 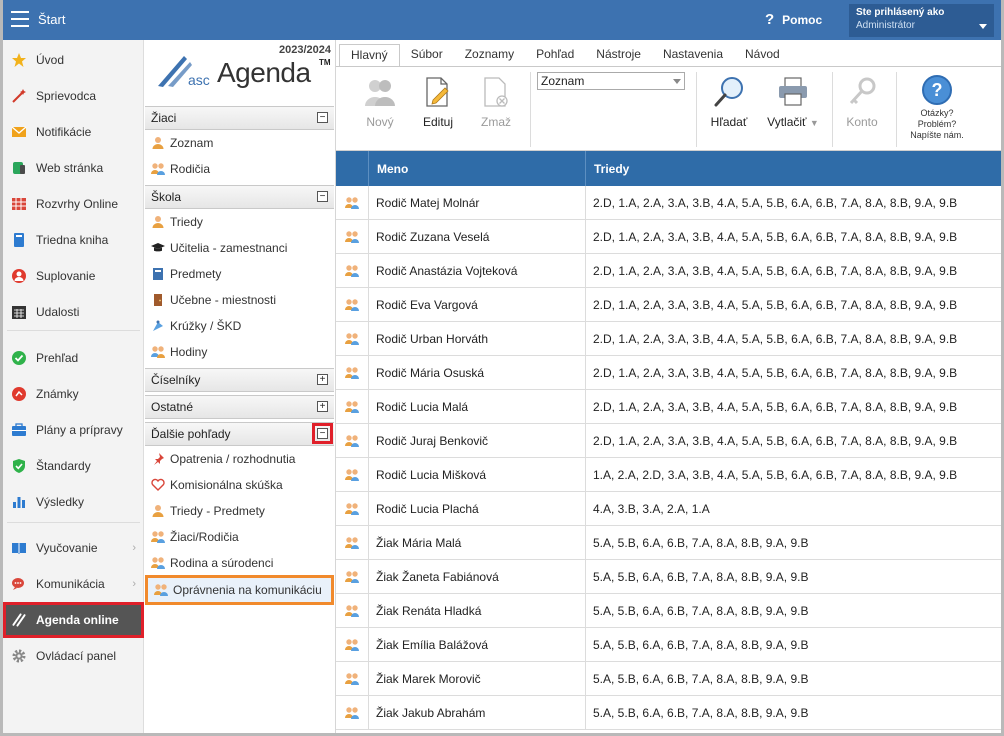 What do you see at coordinates (223, 300) in the screenshot?
I see `menu-item-label: Učebne - miestnosti` at bounding box center [223, 300].